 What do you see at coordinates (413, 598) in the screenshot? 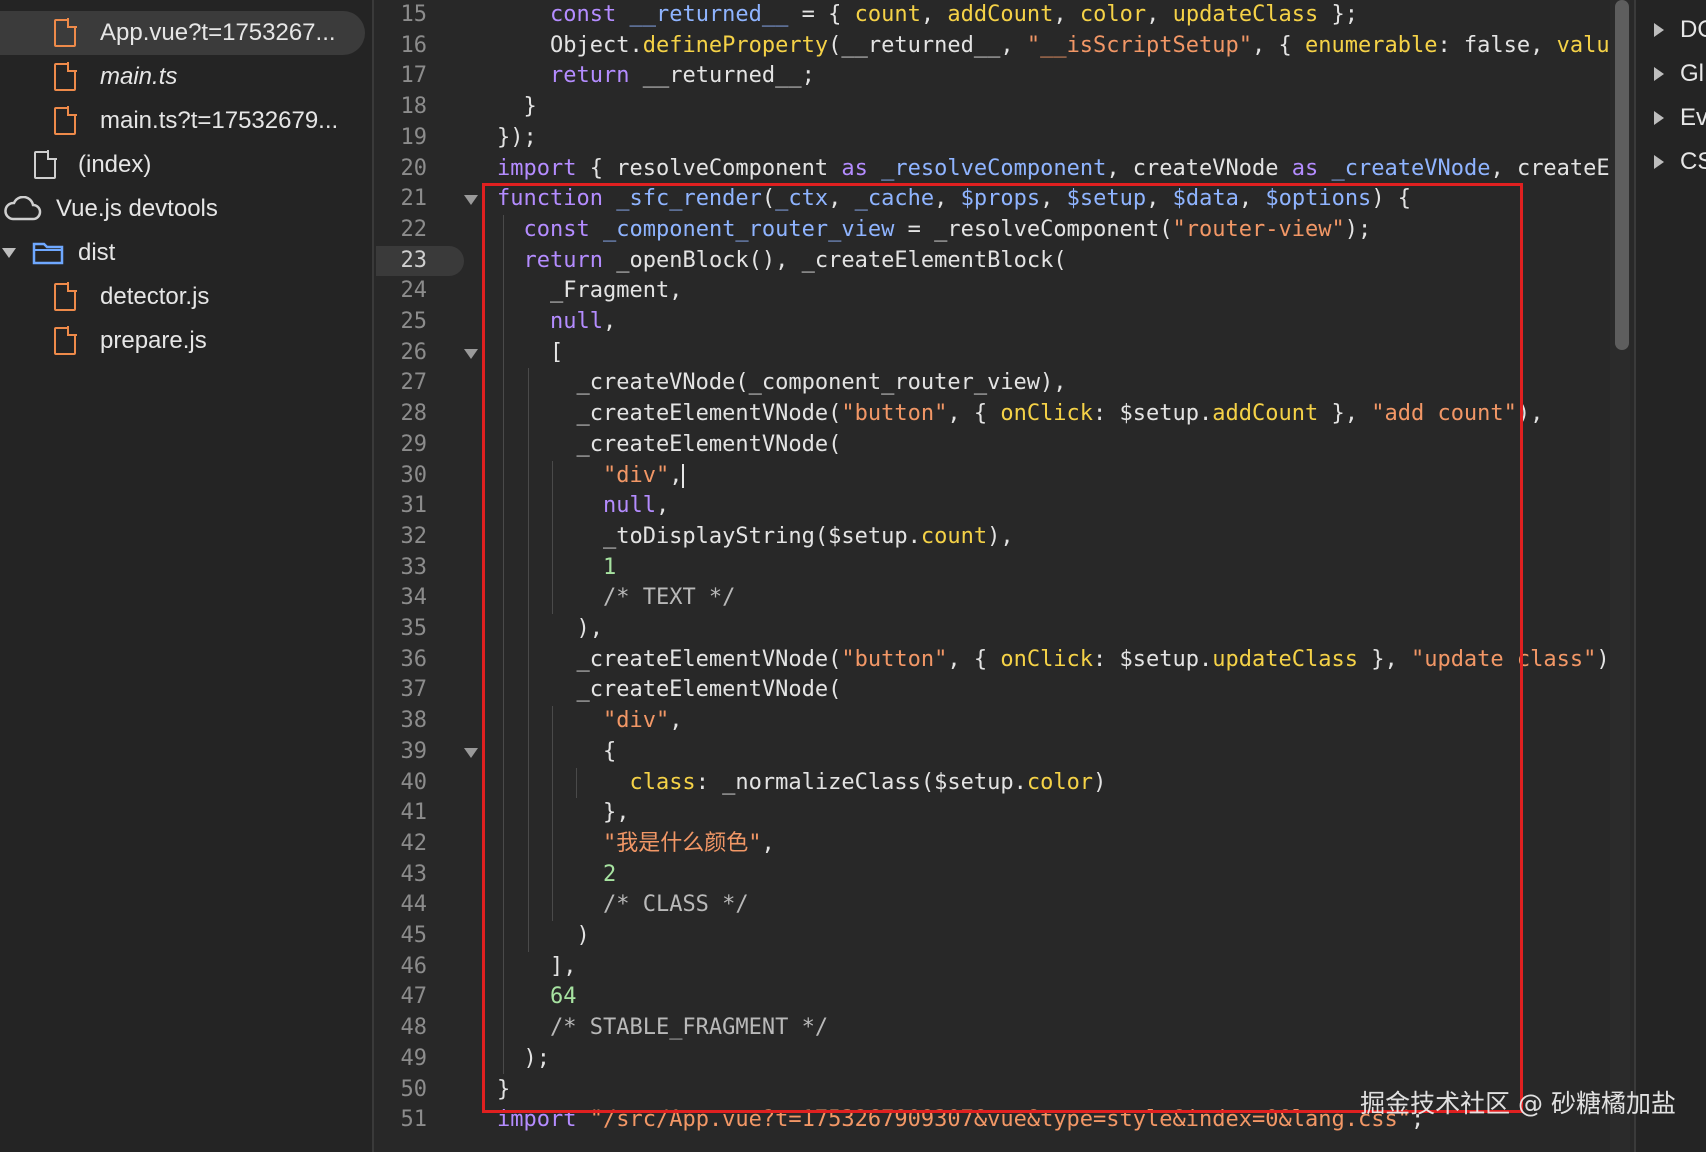
I see `line-number: 34` at bounding box center [413, 598].